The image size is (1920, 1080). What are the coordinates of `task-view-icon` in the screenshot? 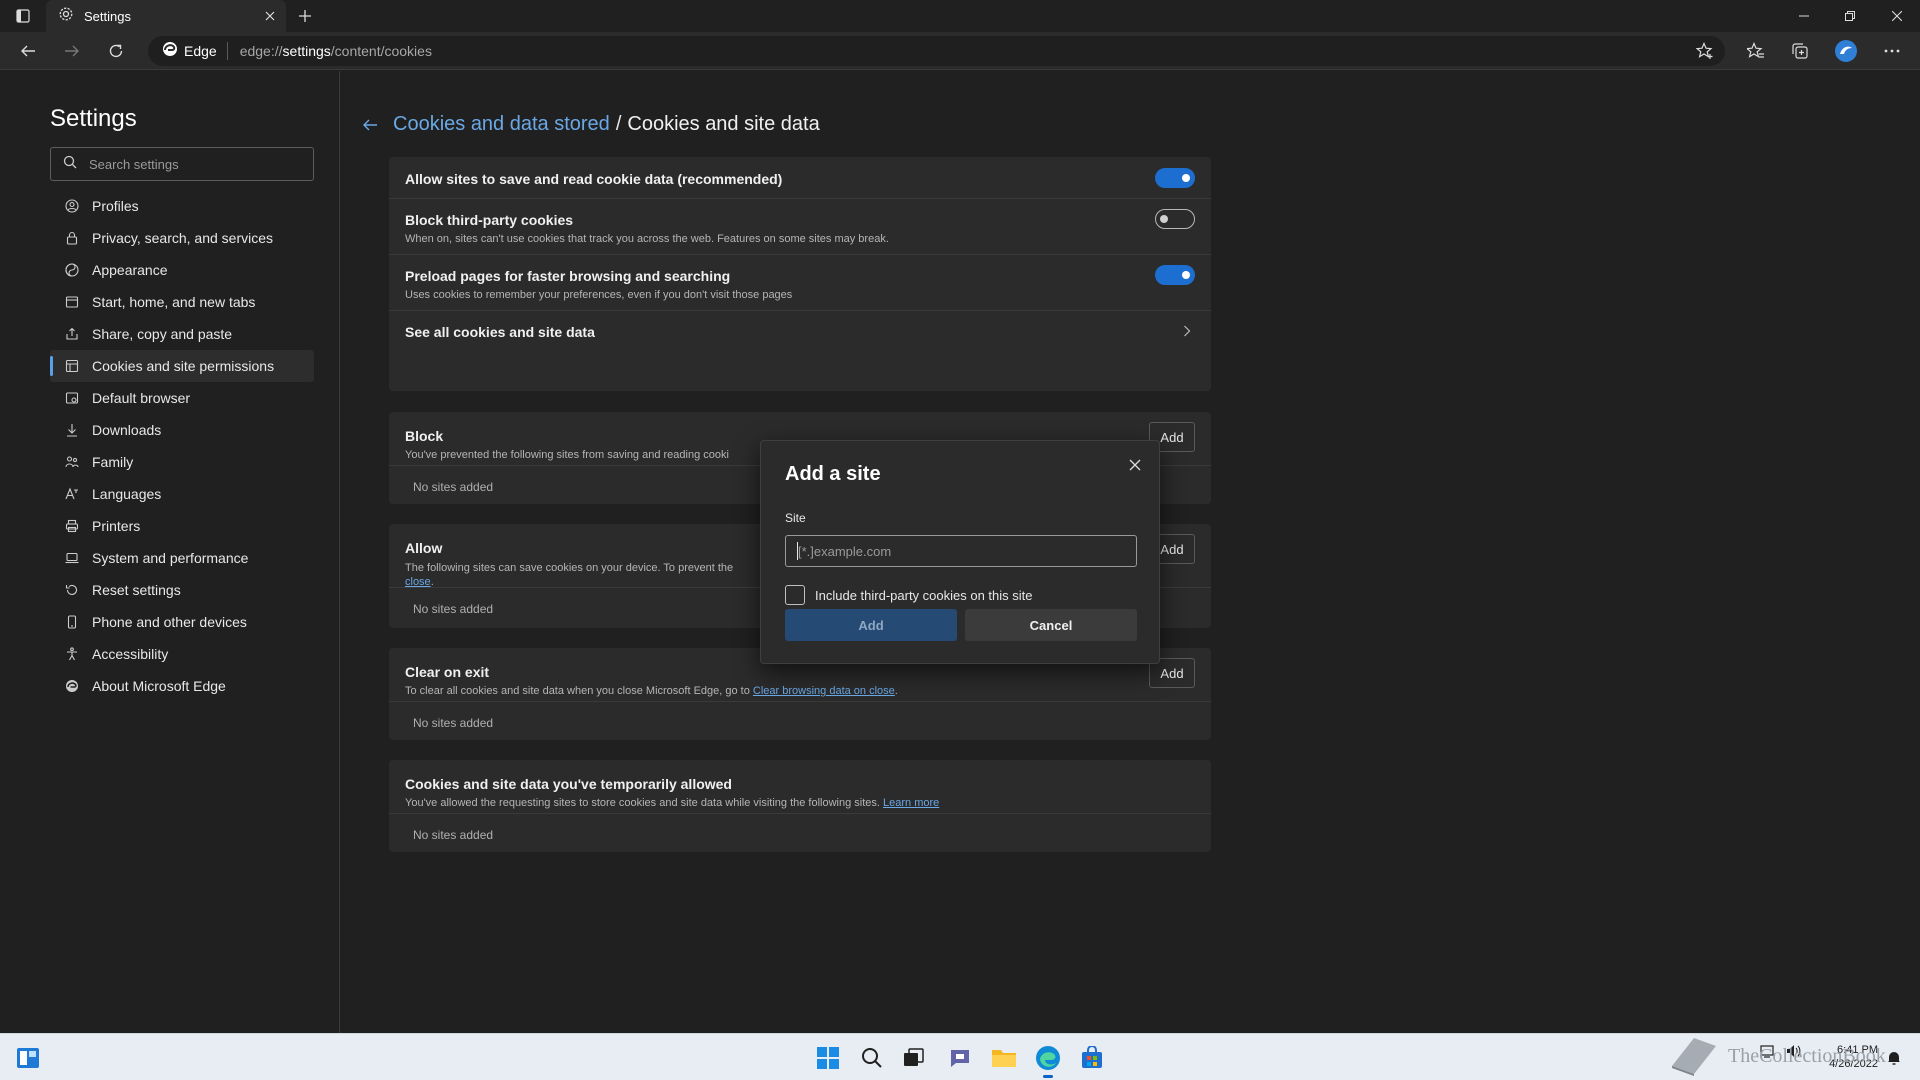 It's located at (914, 1058).